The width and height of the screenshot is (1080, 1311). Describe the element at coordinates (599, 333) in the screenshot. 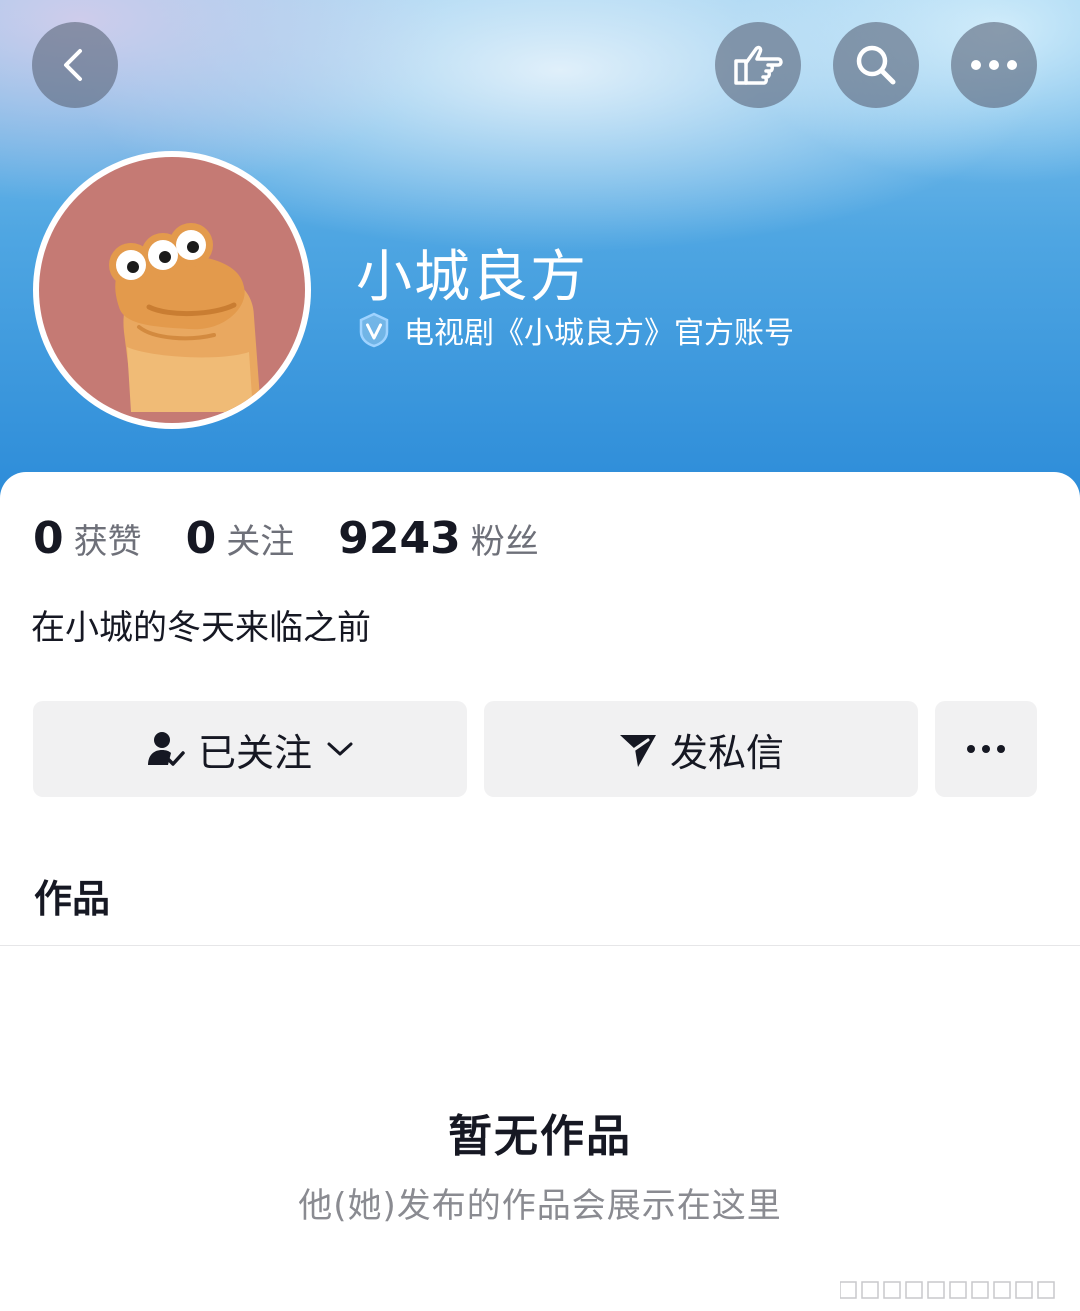

I see `verified-label: 电视剧《小城良方》官方账号` at that location.